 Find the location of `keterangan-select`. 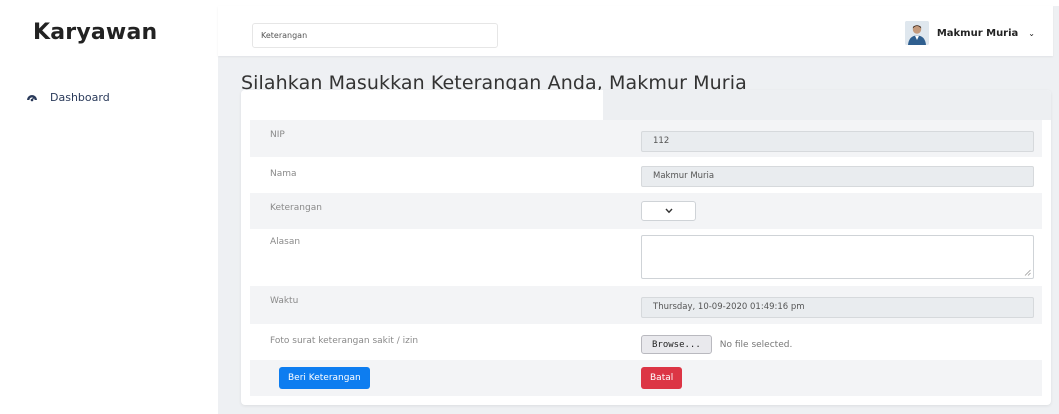

keterangan-select is located at coordinates (668, 211).